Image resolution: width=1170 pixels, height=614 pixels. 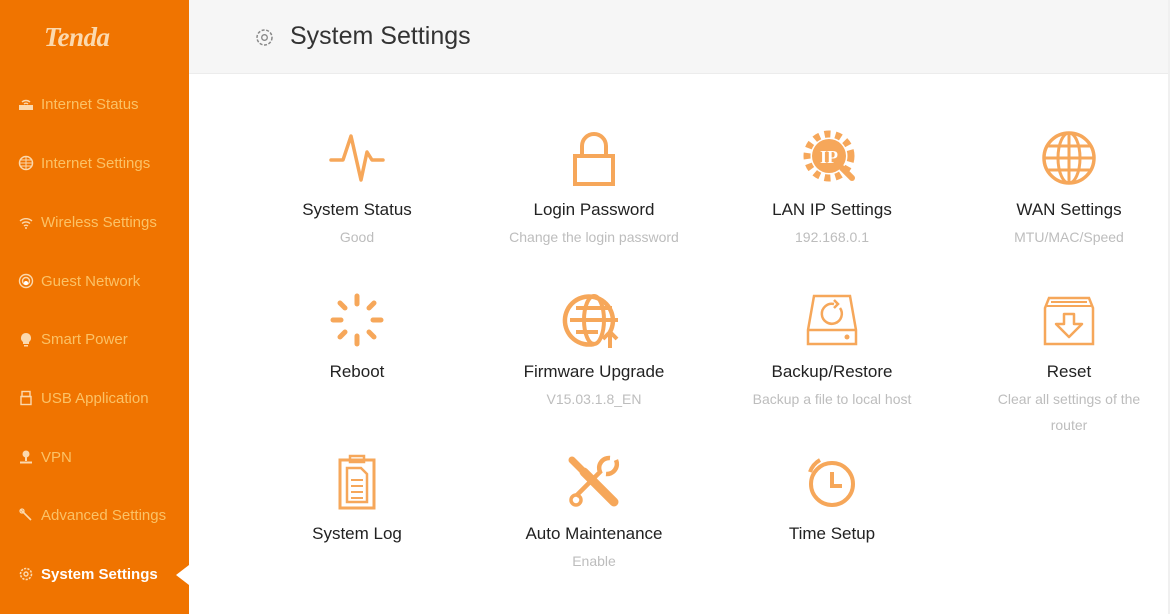 I want to click on tile-desc: Change the login password, so click(x=594, y=237).